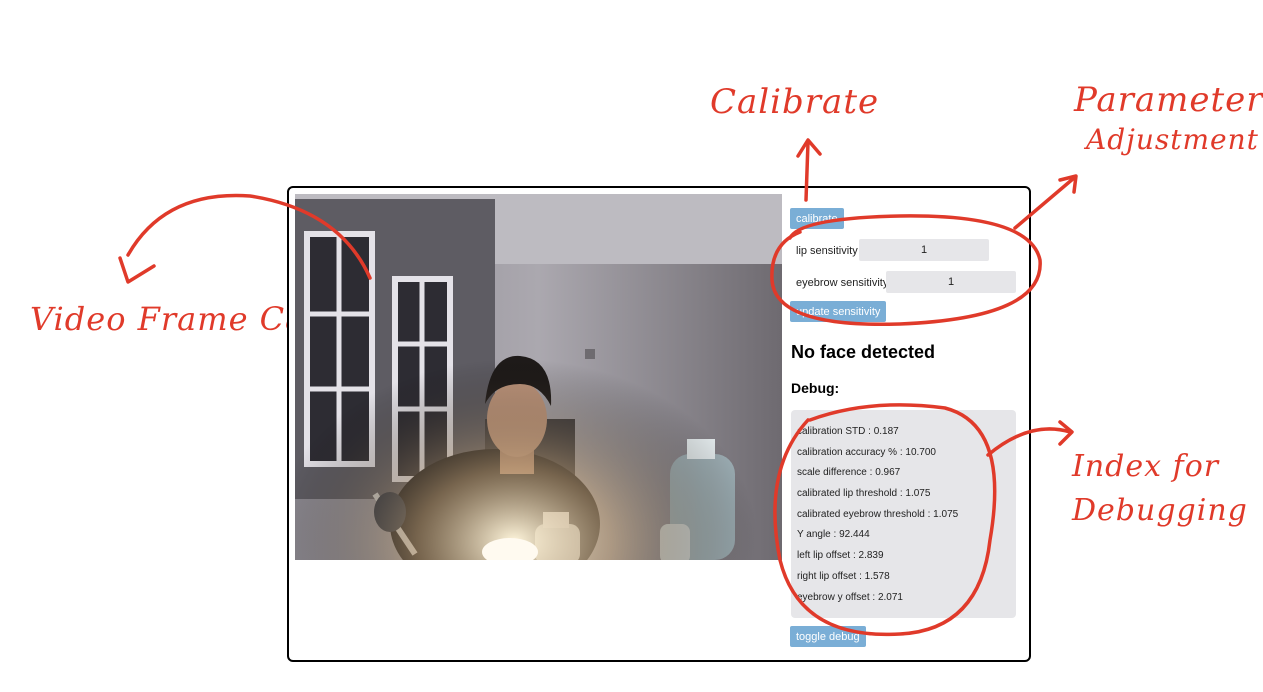 The image size is (1263, 692). What do you see at coordinates (1160, 510) in the screenshot?
I see `annotation-debug-line2: Debugging` at bounding box center [1160, 510].